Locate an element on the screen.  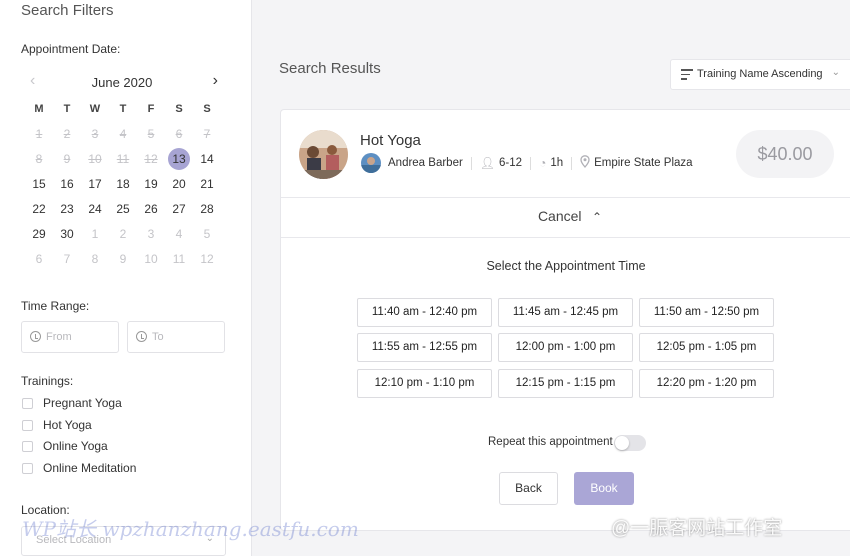
training-checkbox-online-meditation: Online Meditation is located at coordinates (79, 468).